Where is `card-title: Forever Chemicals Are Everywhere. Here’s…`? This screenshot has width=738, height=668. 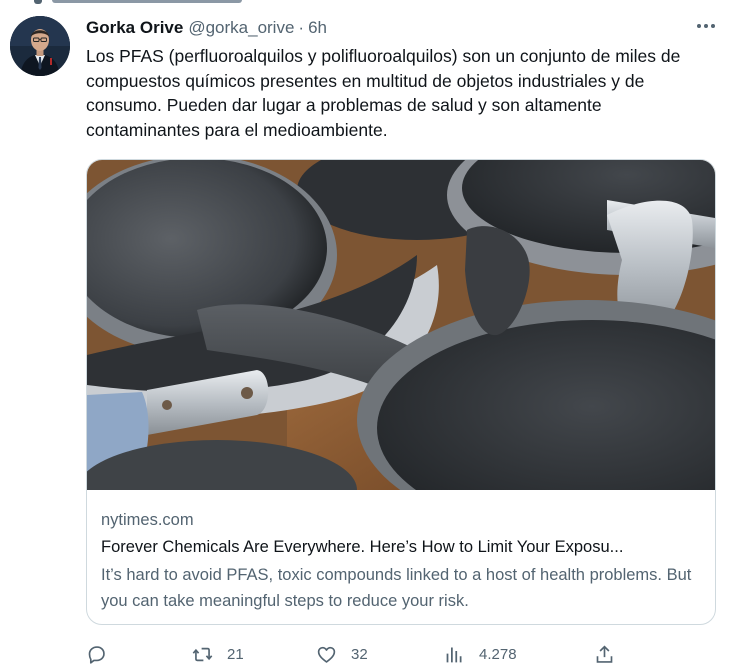
card-title: Forever Chemicals Are Everywhere. Here’s… is located at coordinates (362, 547).